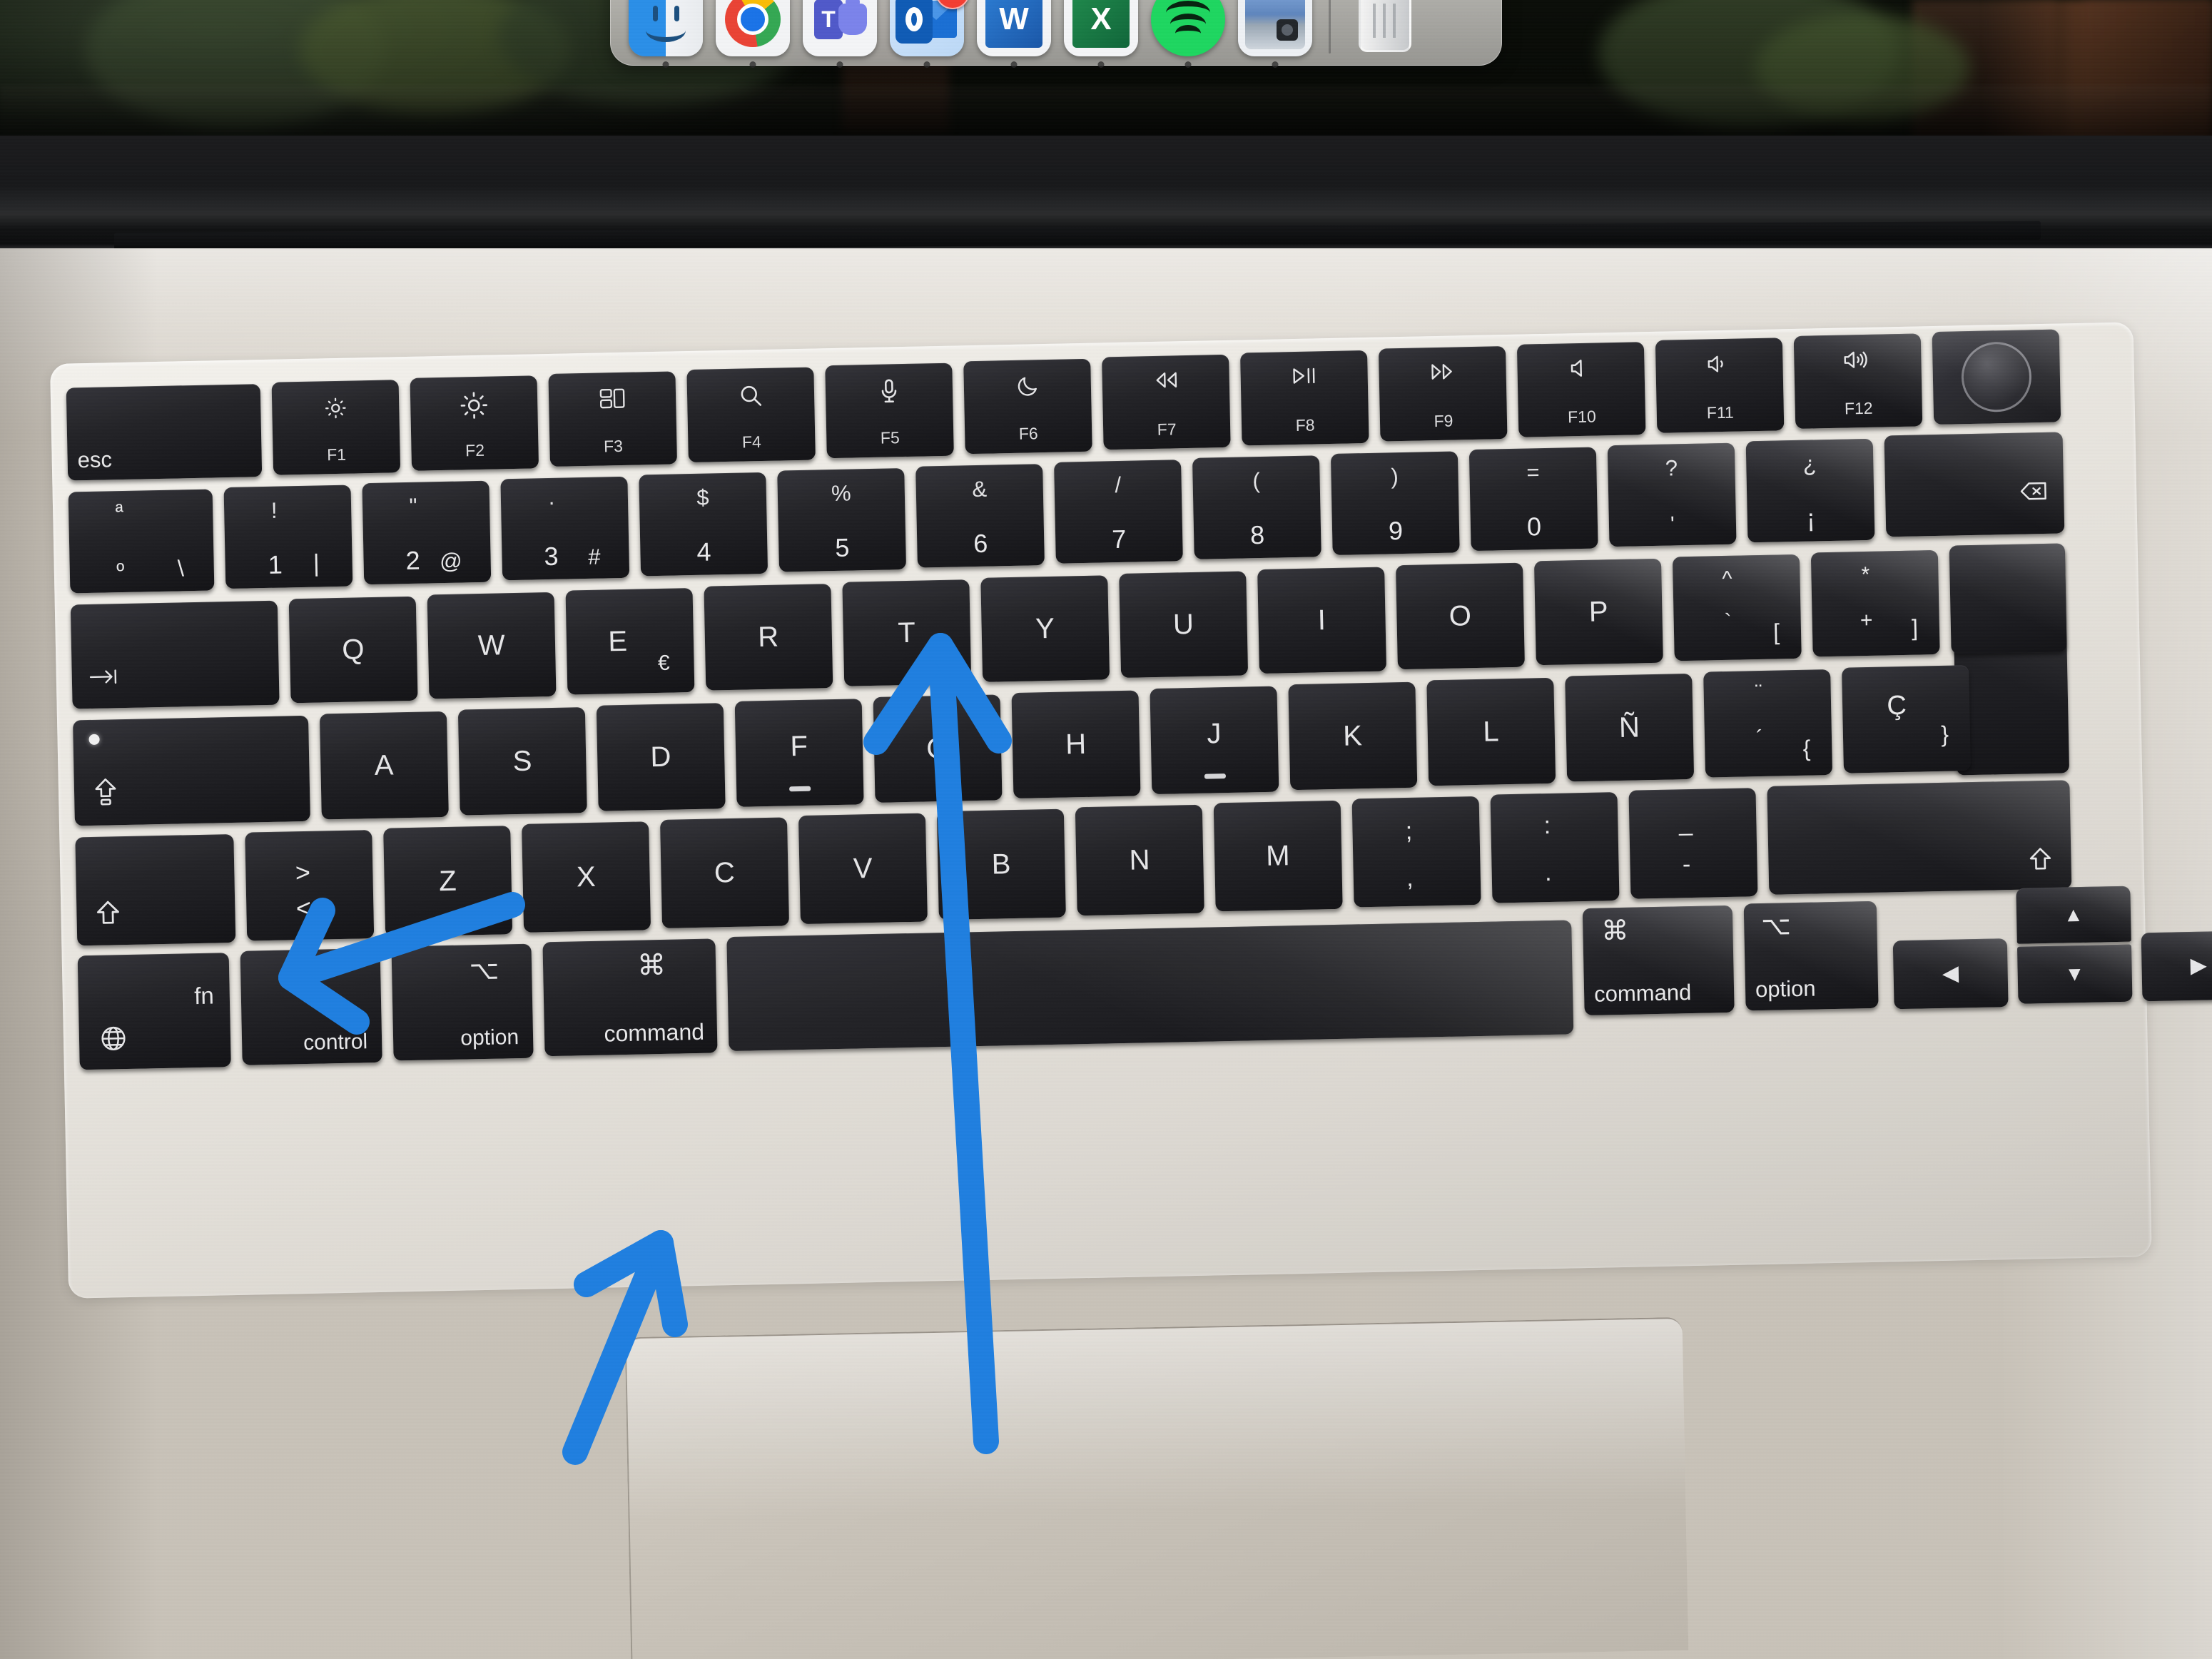  What do you see at coordinates (724, 872) in the screenshot?
I see `key-c: C` at bounding box center [724, 872].